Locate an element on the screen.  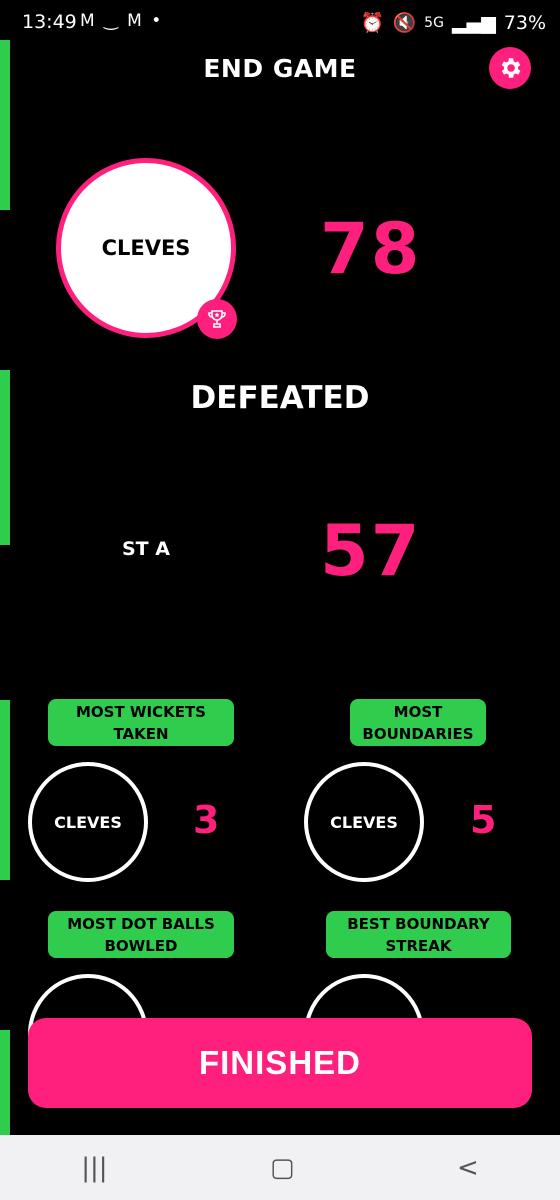
stat-team-circle-most-boundaries: CLEVES is located at coordinates (364, 822).